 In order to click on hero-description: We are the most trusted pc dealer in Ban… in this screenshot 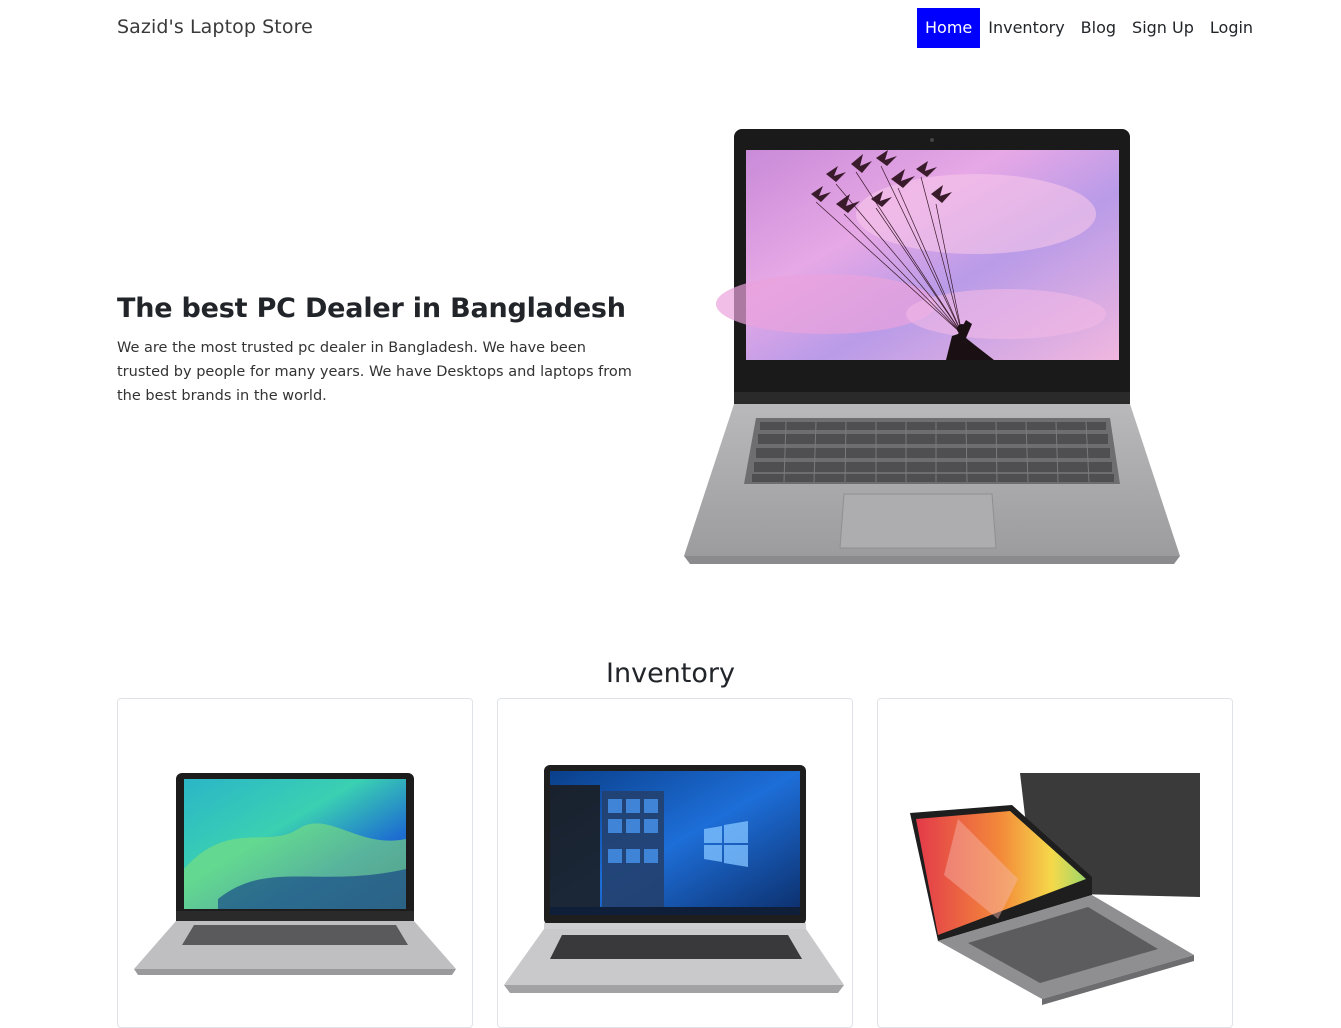, I will do `click(374, 372)`.